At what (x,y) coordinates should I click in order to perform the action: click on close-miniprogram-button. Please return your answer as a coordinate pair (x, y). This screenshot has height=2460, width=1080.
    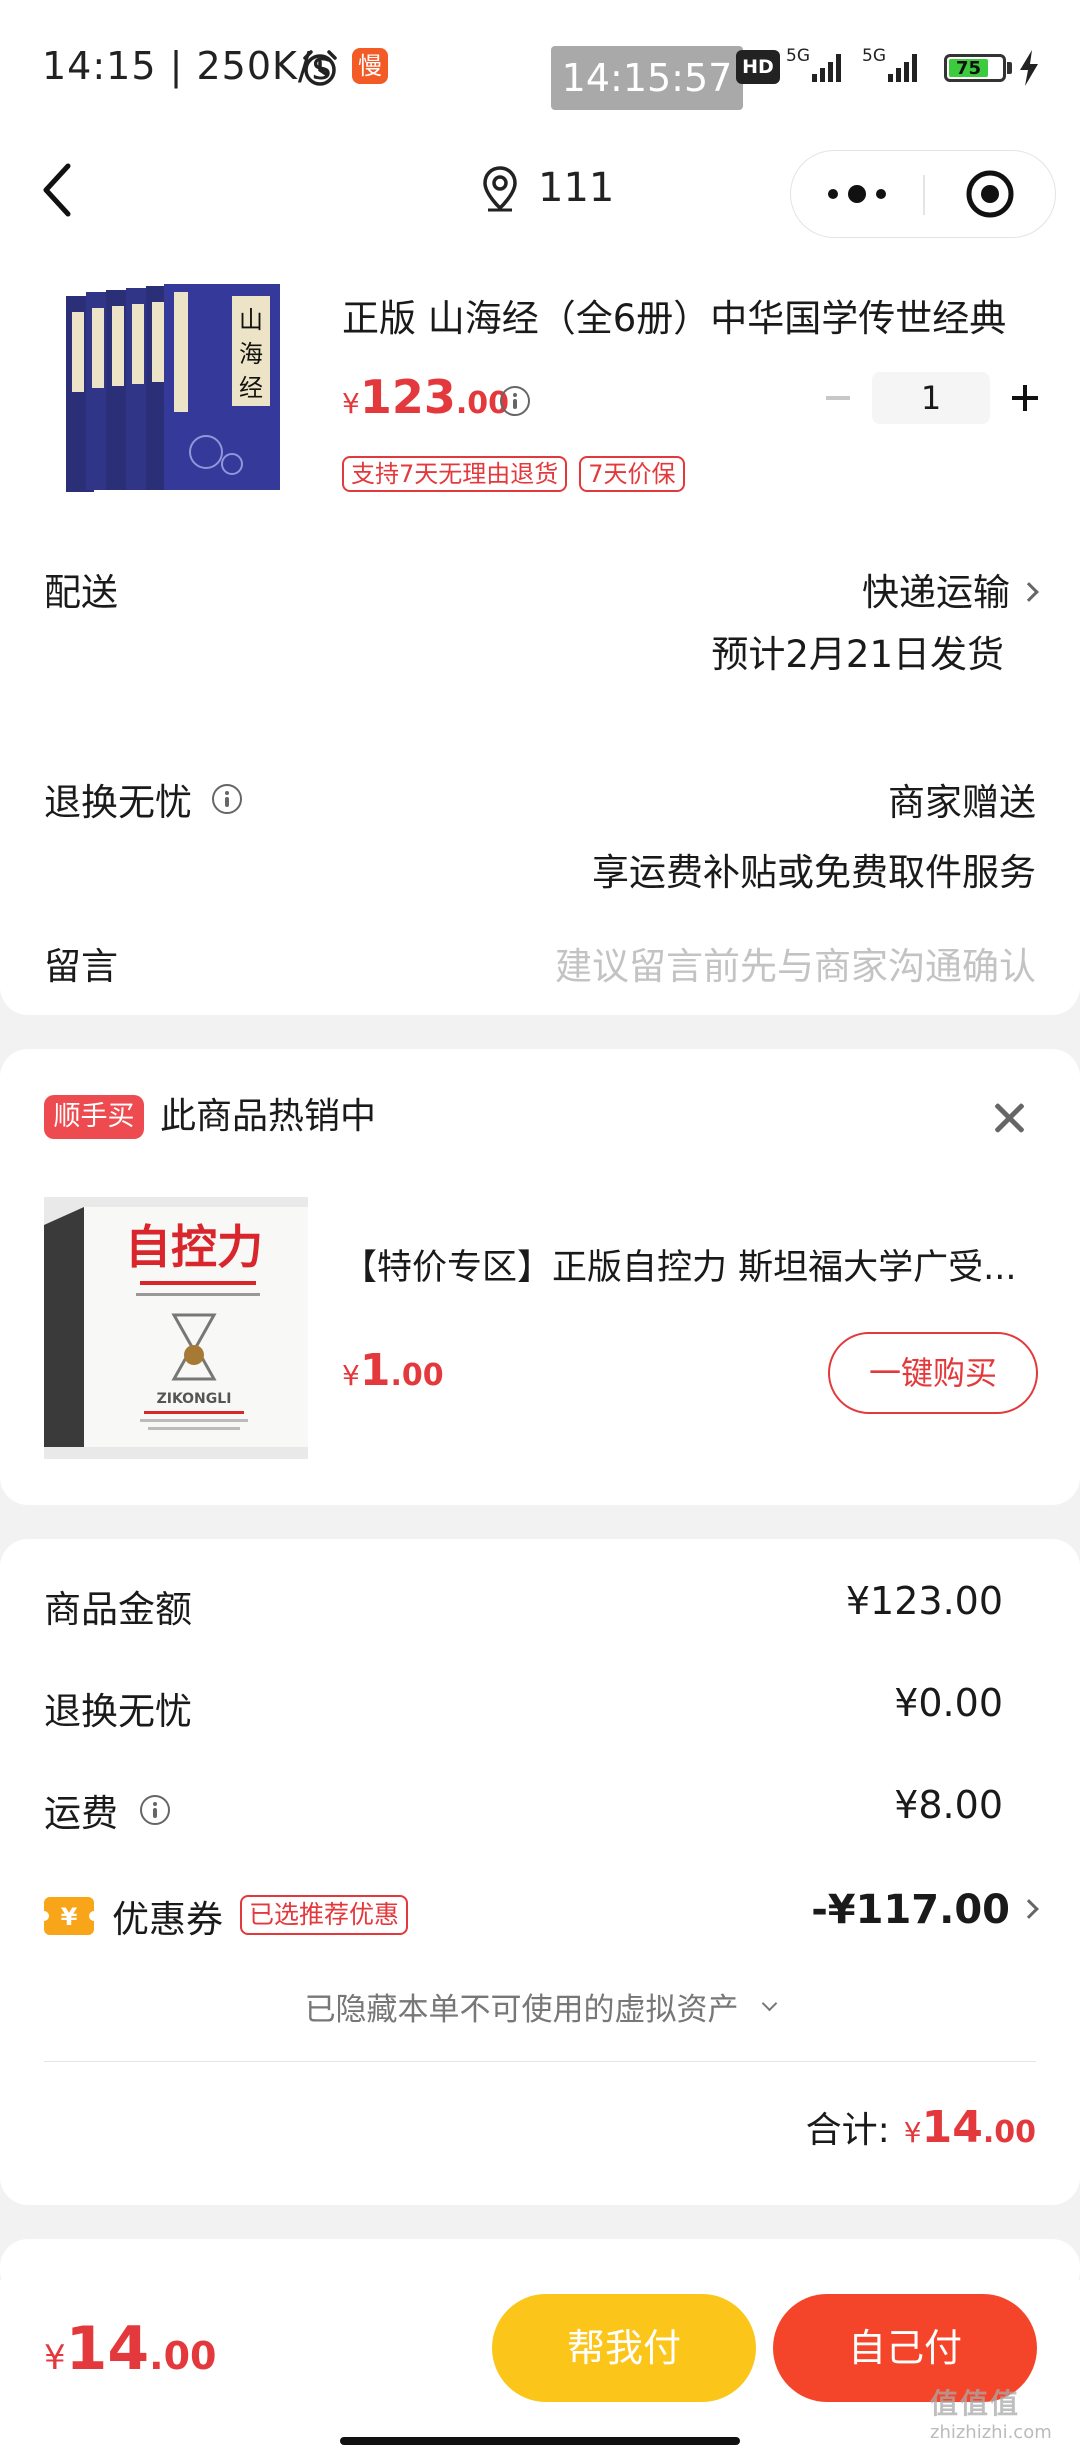
    Looking at the image, I should click on (990, 194).